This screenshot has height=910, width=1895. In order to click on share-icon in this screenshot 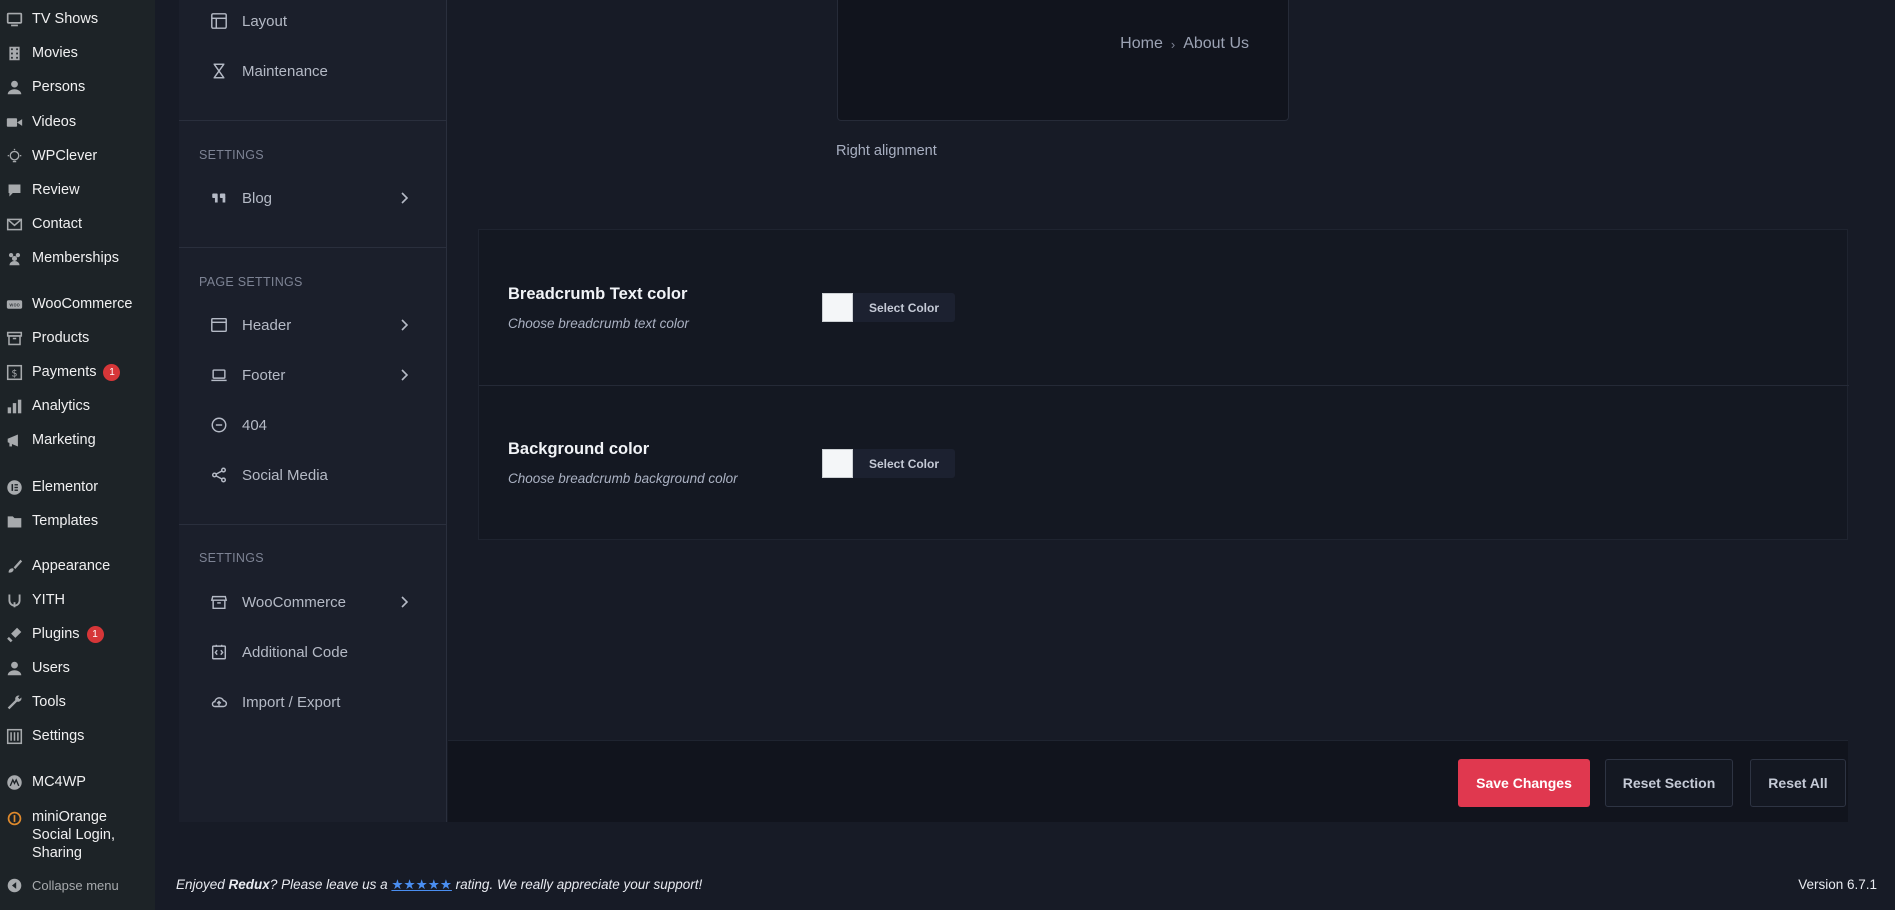, I will do `click(219, 475)`.